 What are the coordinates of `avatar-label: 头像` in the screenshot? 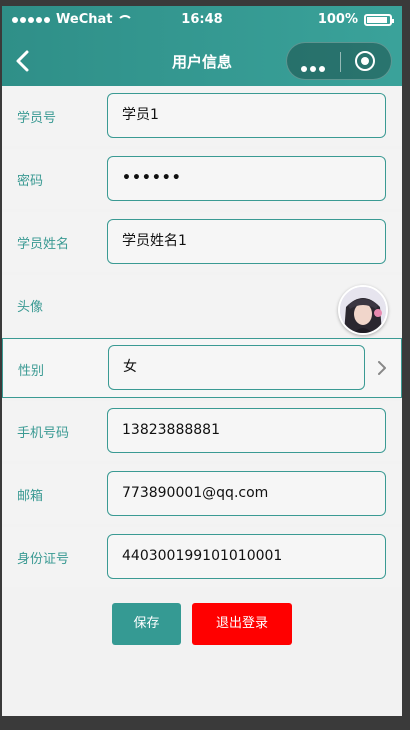 It's located at (30, 307).